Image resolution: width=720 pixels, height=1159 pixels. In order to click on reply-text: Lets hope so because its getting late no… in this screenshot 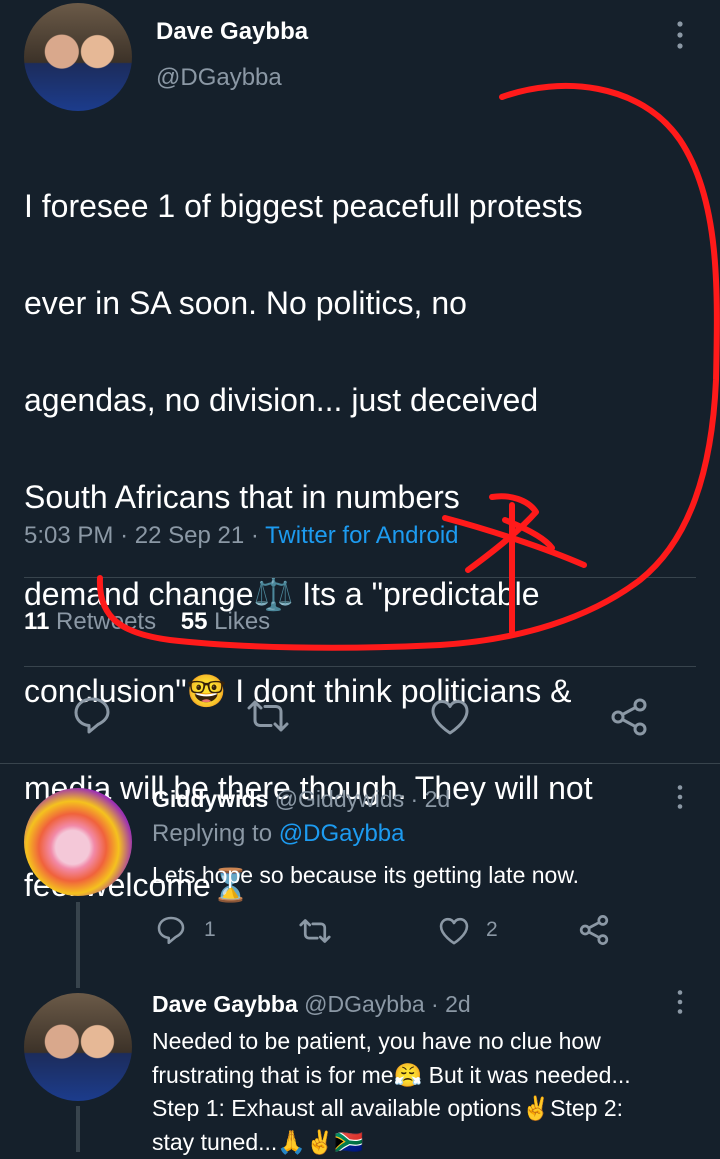, I will do `click(365, 875)`.